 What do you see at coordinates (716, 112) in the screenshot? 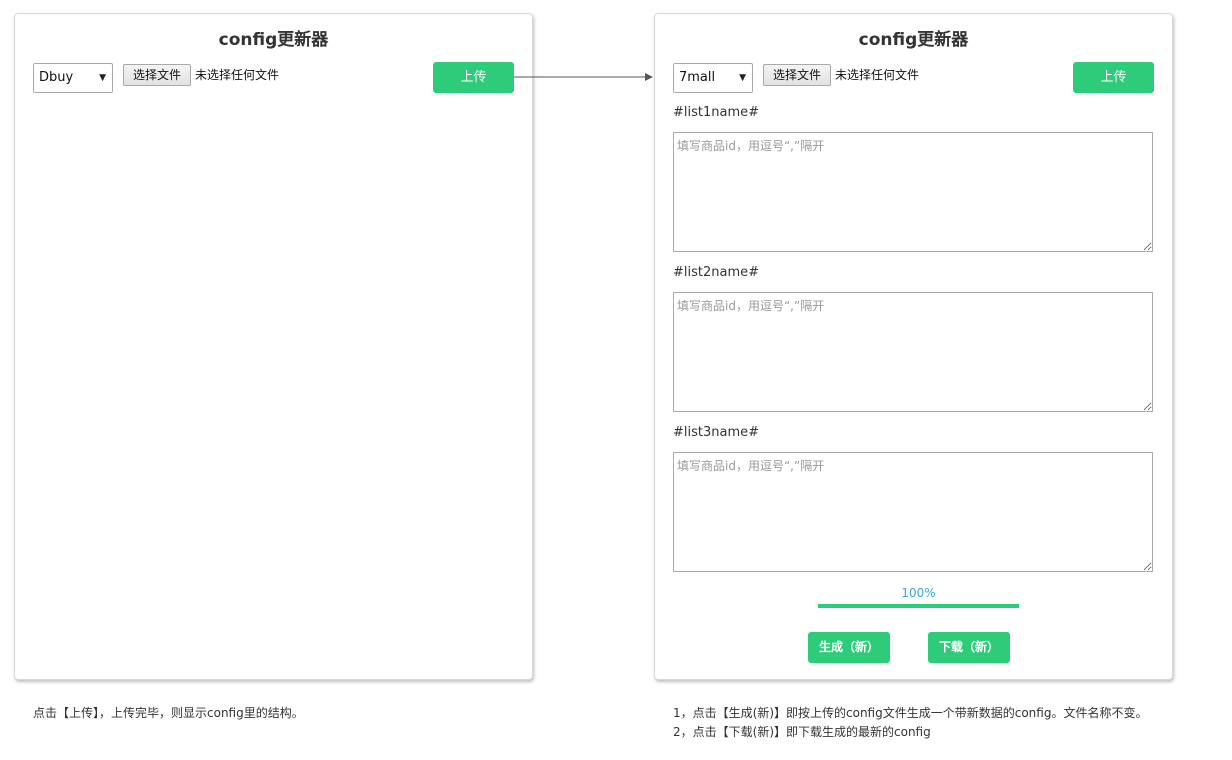
I see `list1-label: #list1name#` at bounding box center [716, 112].